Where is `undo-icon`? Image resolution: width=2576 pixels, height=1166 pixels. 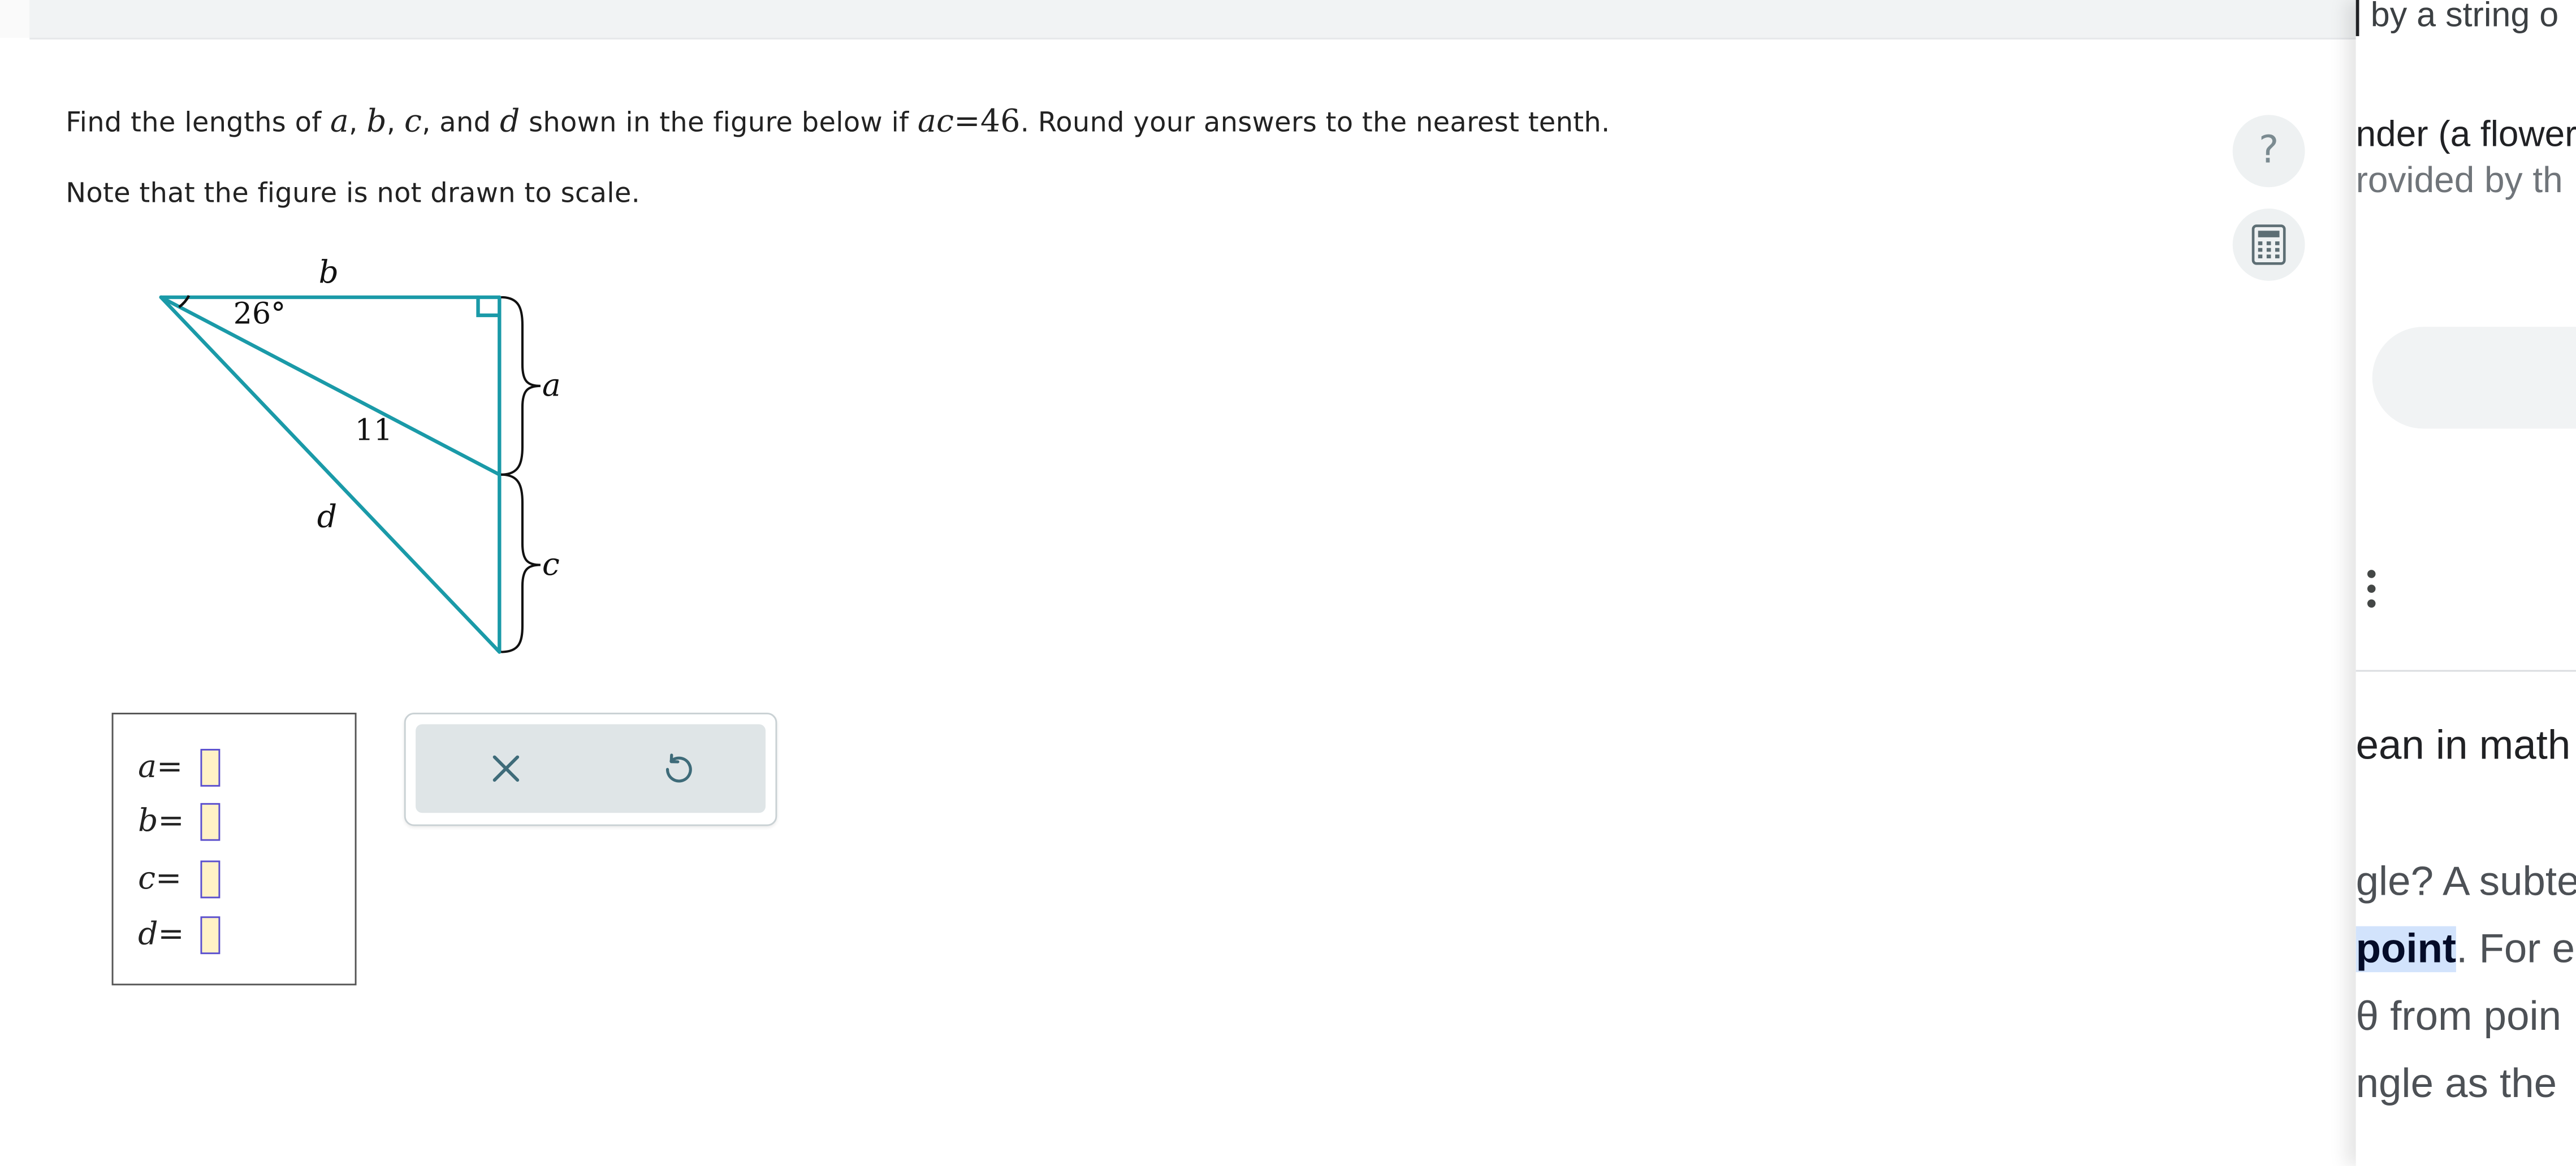 undo-icon is located at coordinates (678, 768).